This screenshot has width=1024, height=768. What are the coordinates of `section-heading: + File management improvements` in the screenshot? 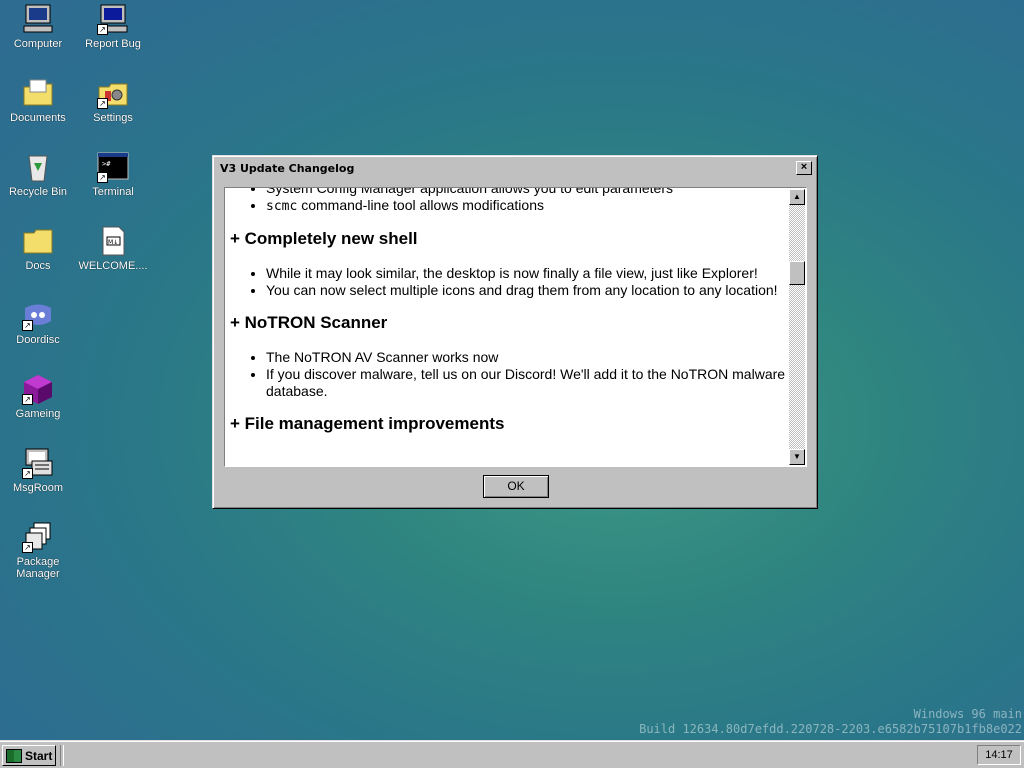 It's located at (367, 423).